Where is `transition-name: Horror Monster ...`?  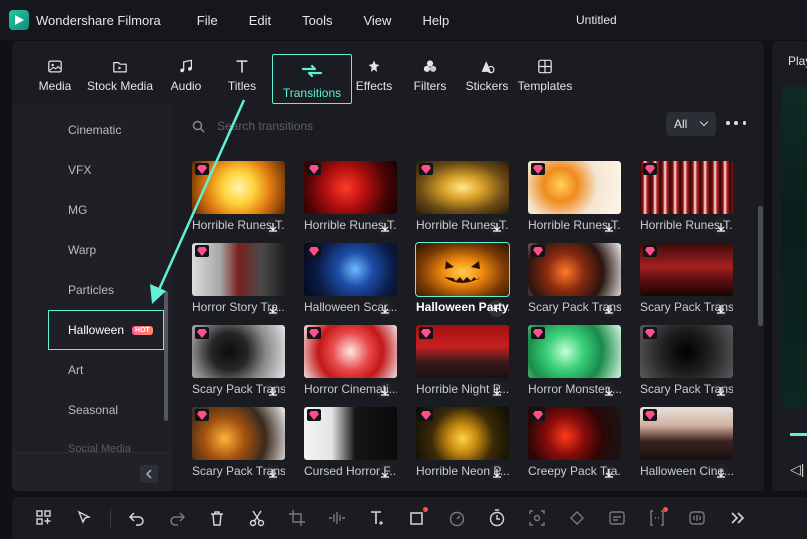 transition-name: Horror Monster ... is located at coordinates (574, 389).